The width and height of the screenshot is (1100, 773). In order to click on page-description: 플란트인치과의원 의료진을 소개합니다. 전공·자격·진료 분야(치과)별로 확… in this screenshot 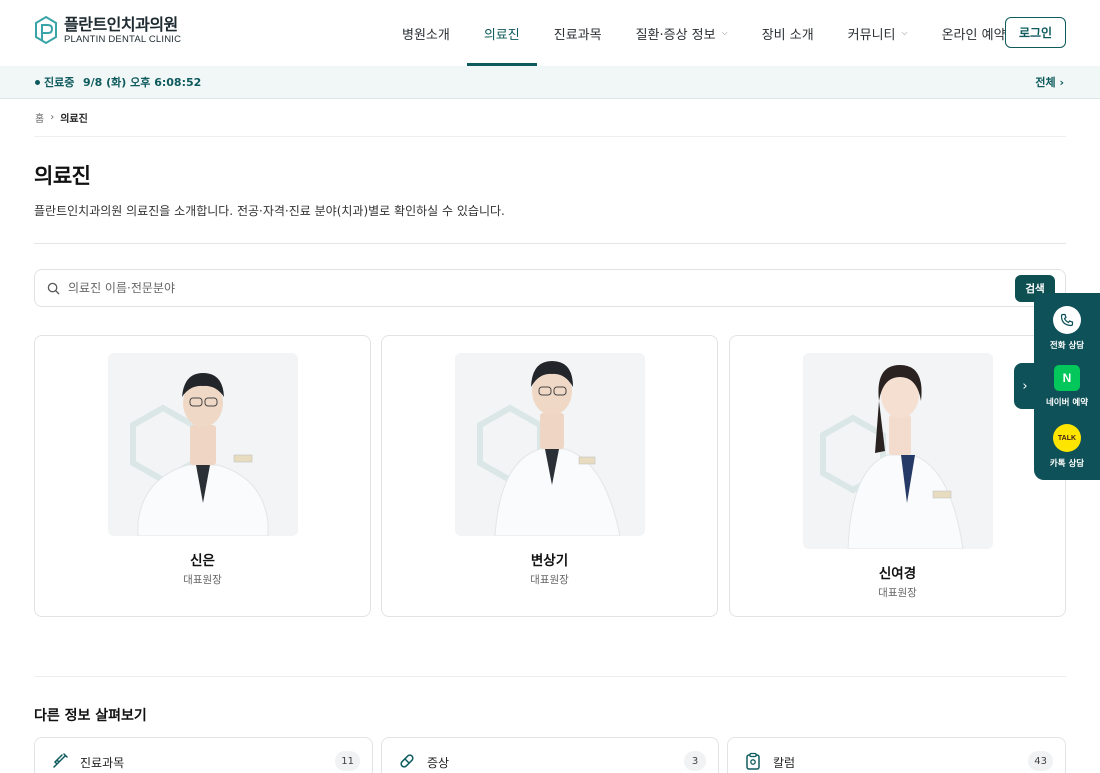, I will do `click(269, 211)`.